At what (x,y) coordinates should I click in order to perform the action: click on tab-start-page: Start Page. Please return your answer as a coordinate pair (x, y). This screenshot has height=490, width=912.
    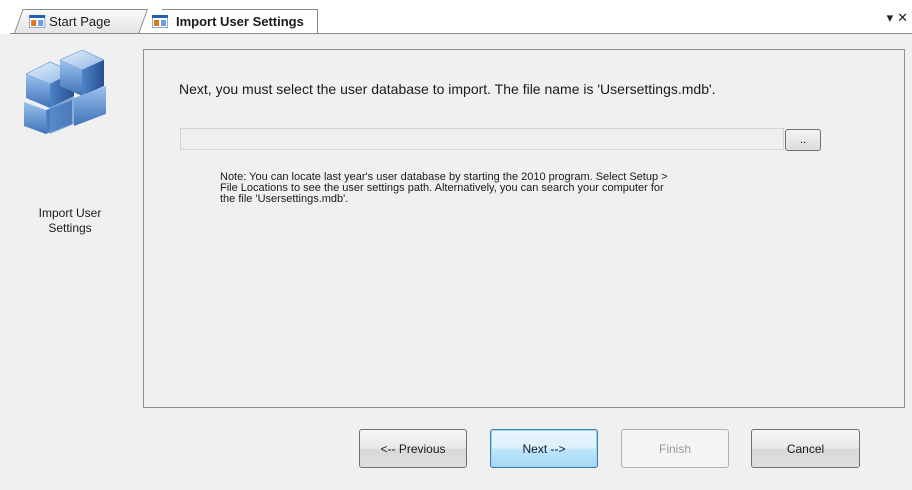
    Looking at the image, I should click on (81, 21).